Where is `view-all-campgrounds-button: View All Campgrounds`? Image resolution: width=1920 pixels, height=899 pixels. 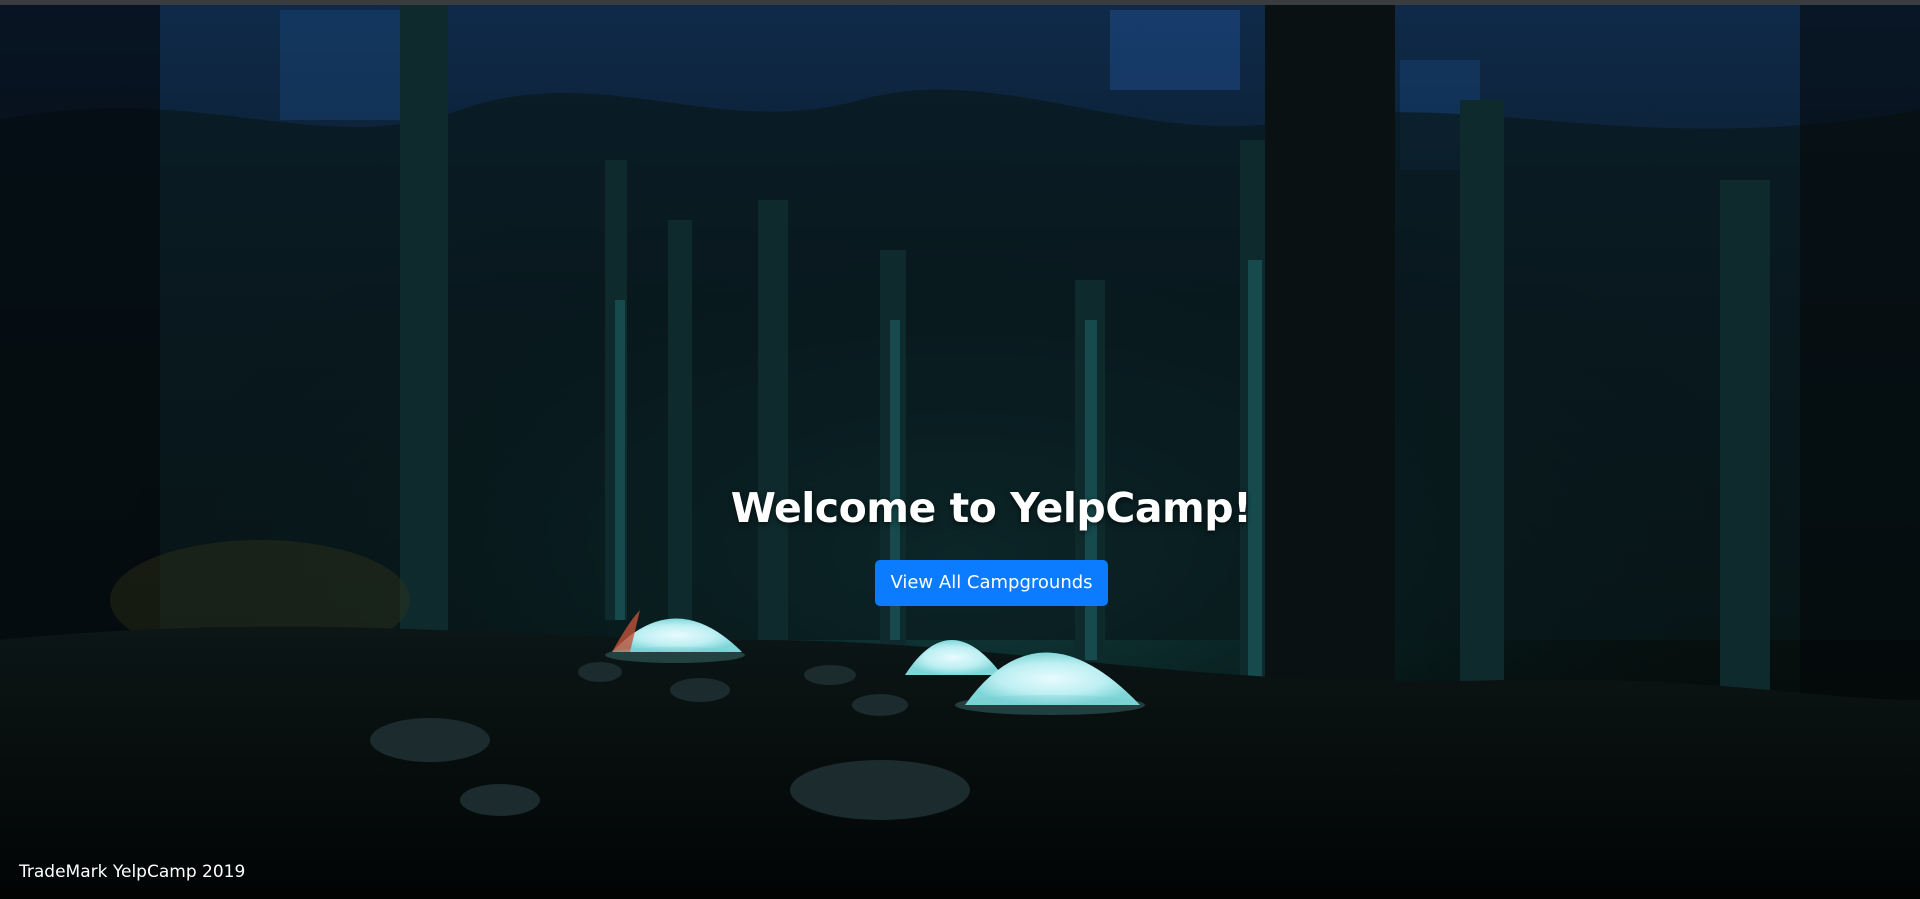
view-all-campgrounds-button: View All Campgrounds is located at coordinates (991, 583).